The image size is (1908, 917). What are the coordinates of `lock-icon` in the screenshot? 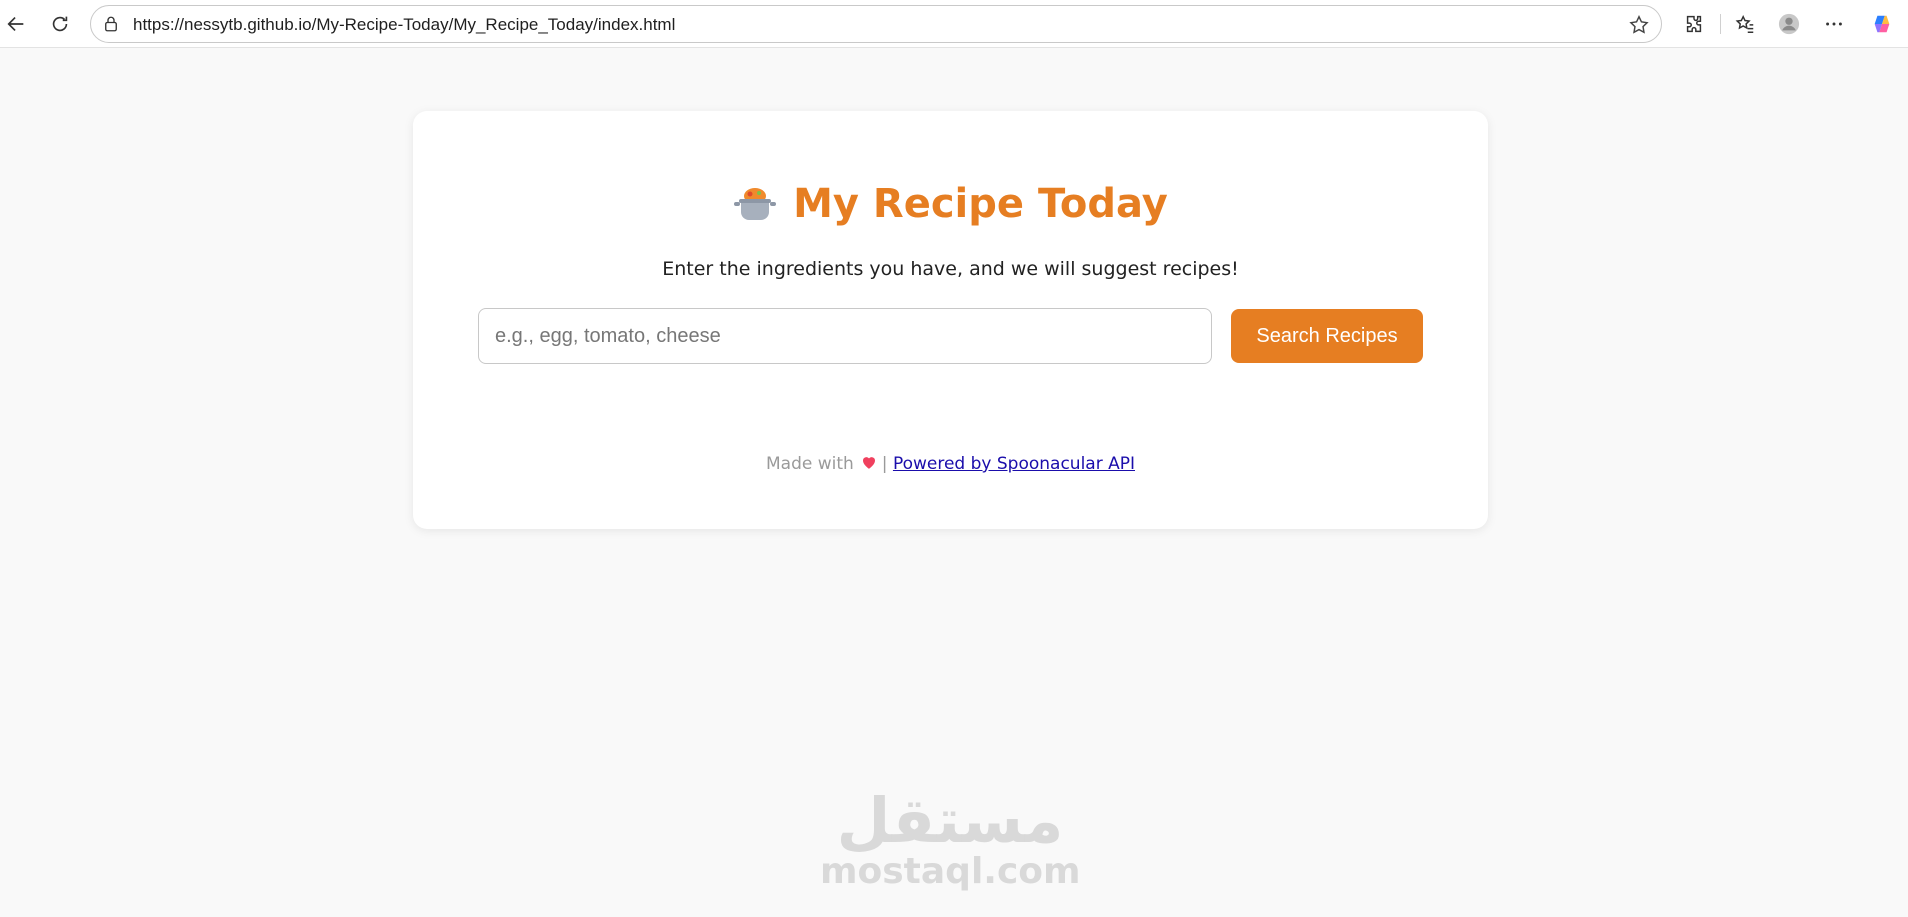 It's located at (111, 24).